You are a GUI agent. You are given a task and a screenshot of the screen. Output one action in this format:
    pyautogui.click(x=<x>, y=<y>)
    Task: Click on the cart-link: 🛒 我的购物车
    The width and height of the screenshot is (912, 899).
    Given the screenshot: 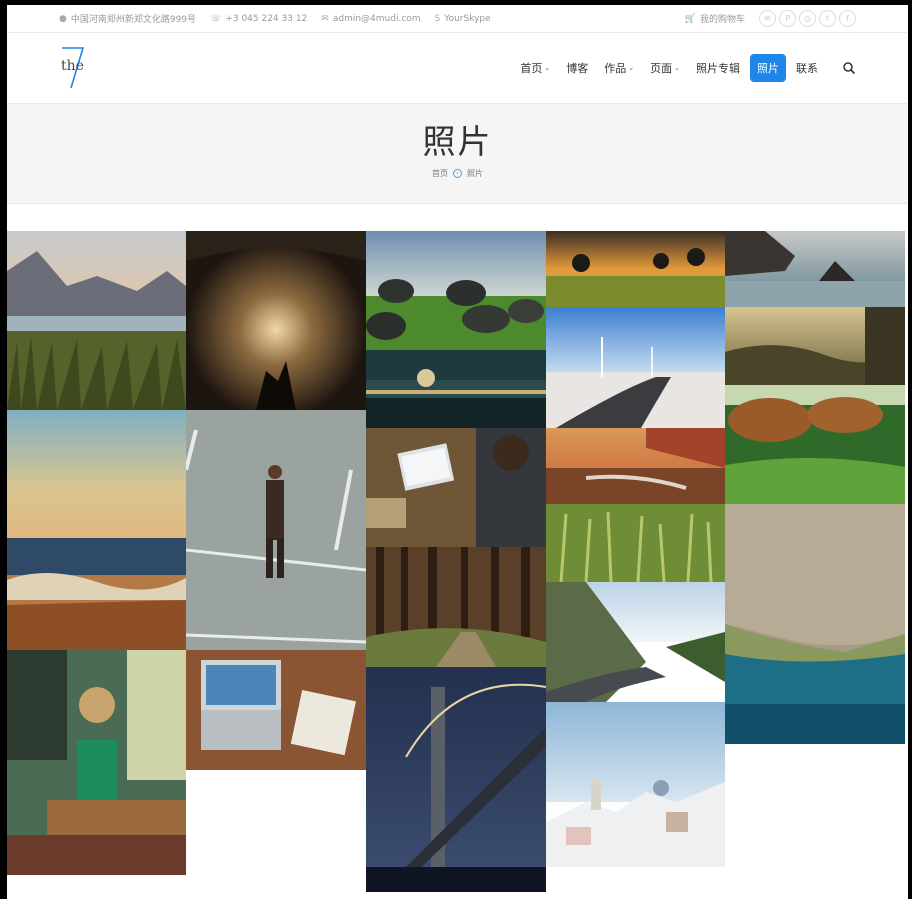 What is the action you would take?
    pyautogui.click(x=714, y=19)
    